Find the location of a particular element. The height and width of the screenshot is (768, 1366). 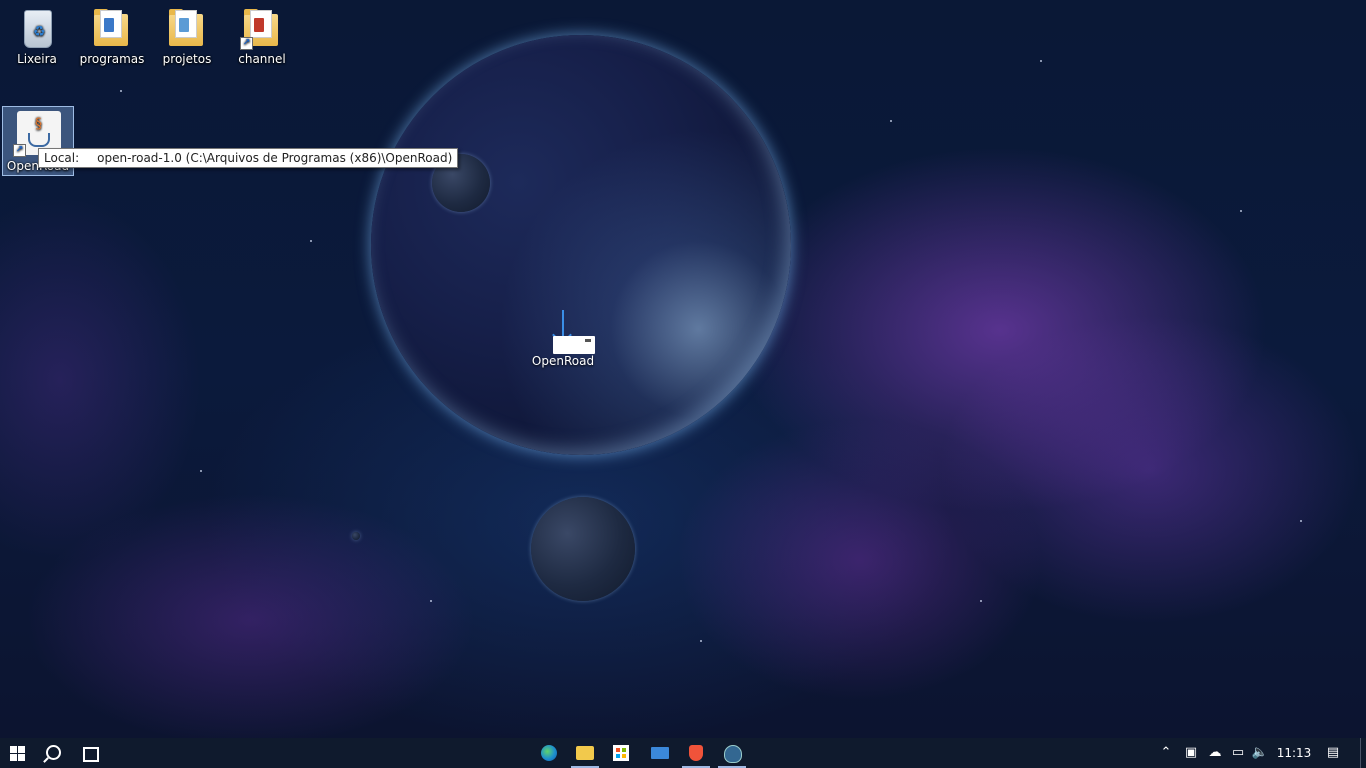

meet-now-button: ▣ is located at coordinates (1191, 753).